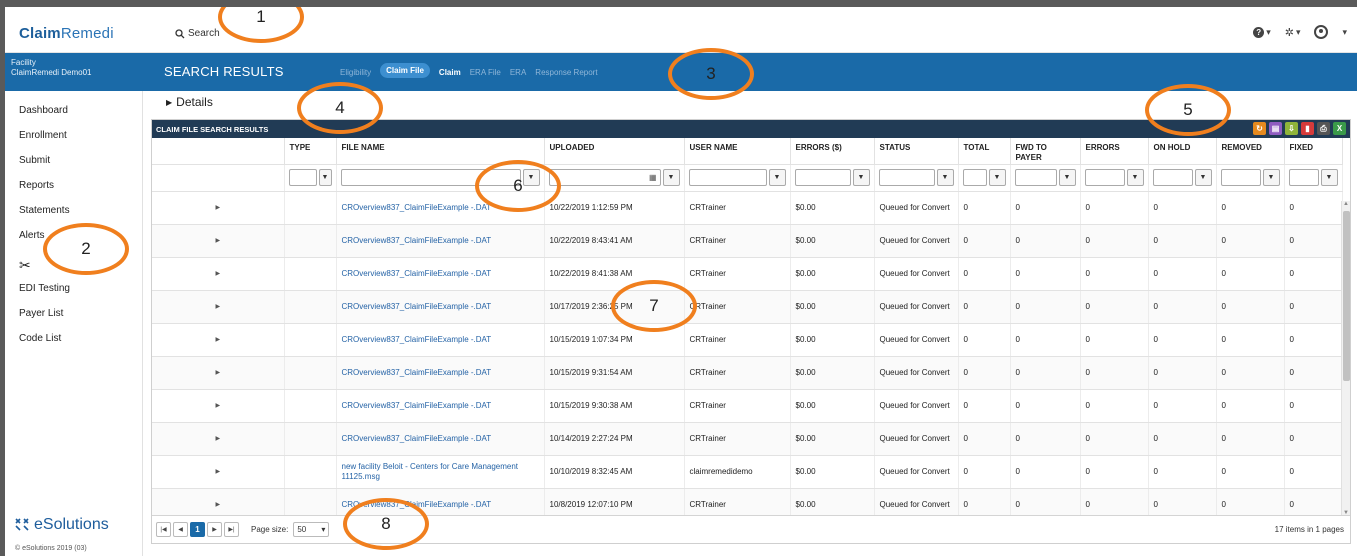 The width and height of the screenshot is (1357, 556). I want to click on grid-scrollbar: ▲ ▼, so click(1345, 358).